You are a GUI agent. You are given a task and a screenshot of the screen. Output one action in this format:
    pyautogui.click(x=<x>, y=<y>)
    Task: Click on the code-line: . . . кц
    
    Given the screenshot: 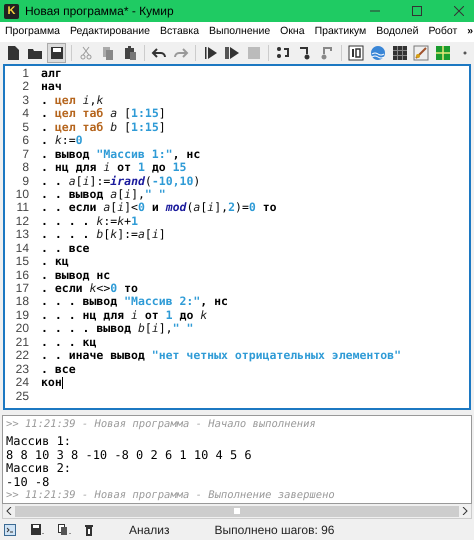 What is the action you would take?
    pyautogui.click(x=68, y=343)
    